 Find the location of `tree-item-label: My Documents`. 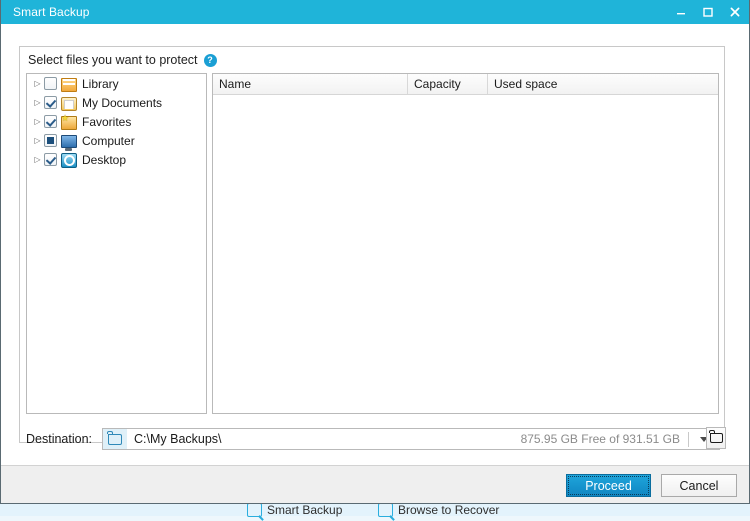

tree-item-label: My Documents is located at coordinates (122, 102).